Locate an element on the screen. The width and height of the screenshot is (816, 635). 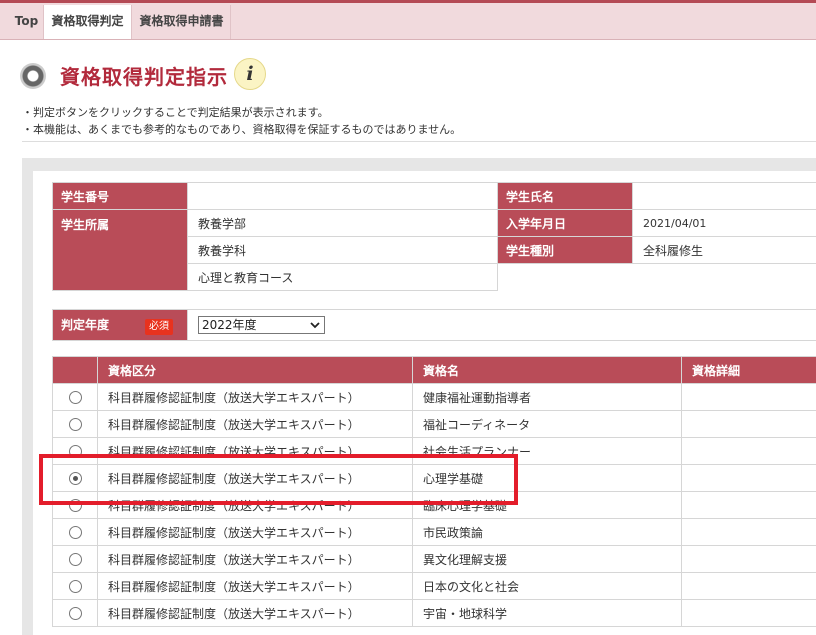
affiliation-course: 心理と教育コース is located at coordinates (342, 277).